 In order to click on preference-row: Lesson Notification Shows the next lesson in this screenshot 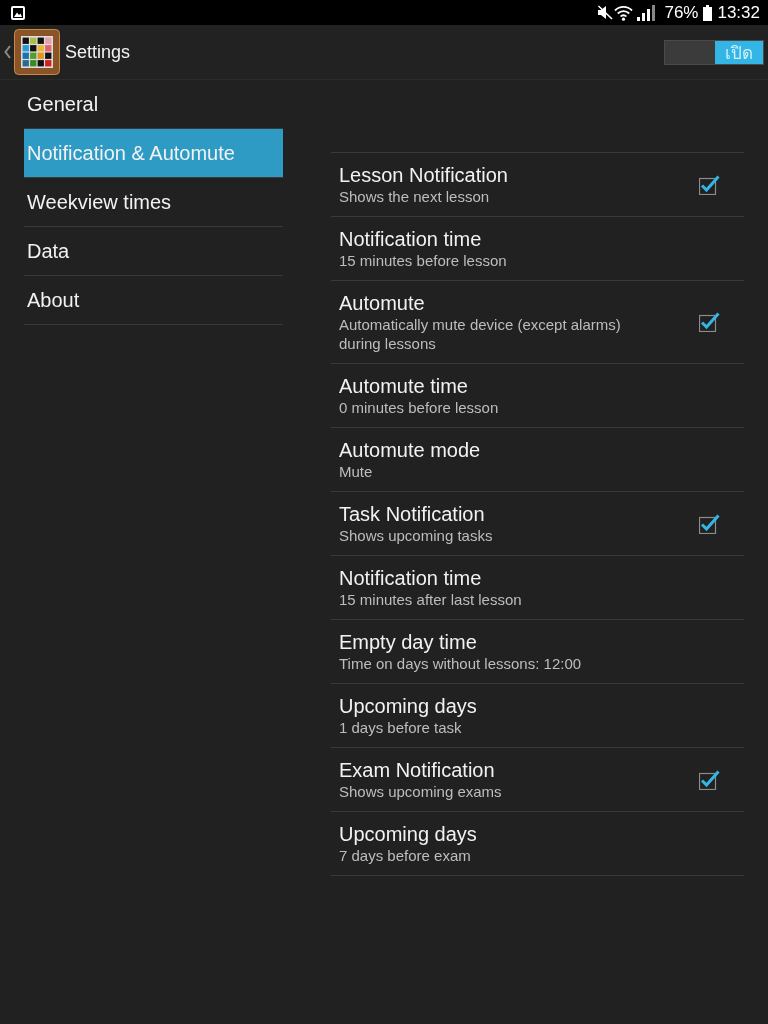, I will do `click(537, 185)`.